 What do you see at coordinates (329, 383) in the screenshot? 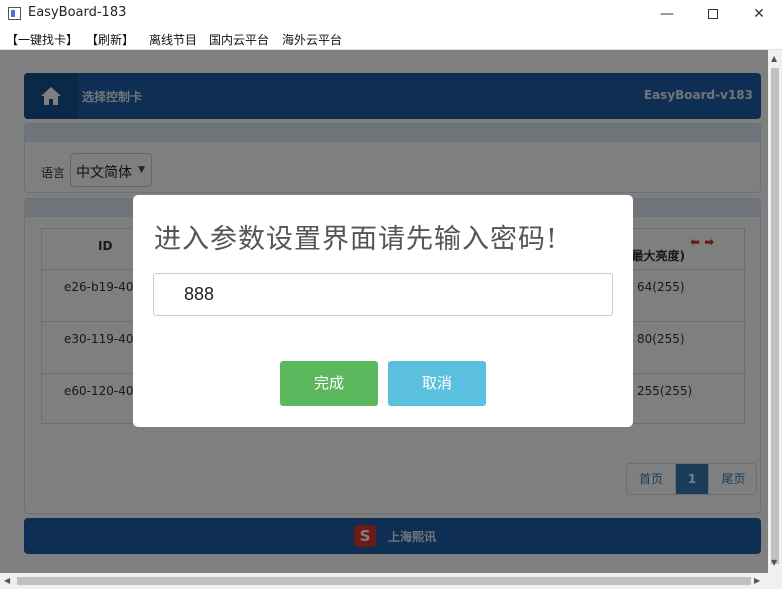
I see `confirm-button: 完成` at bounding box center [329, 383].